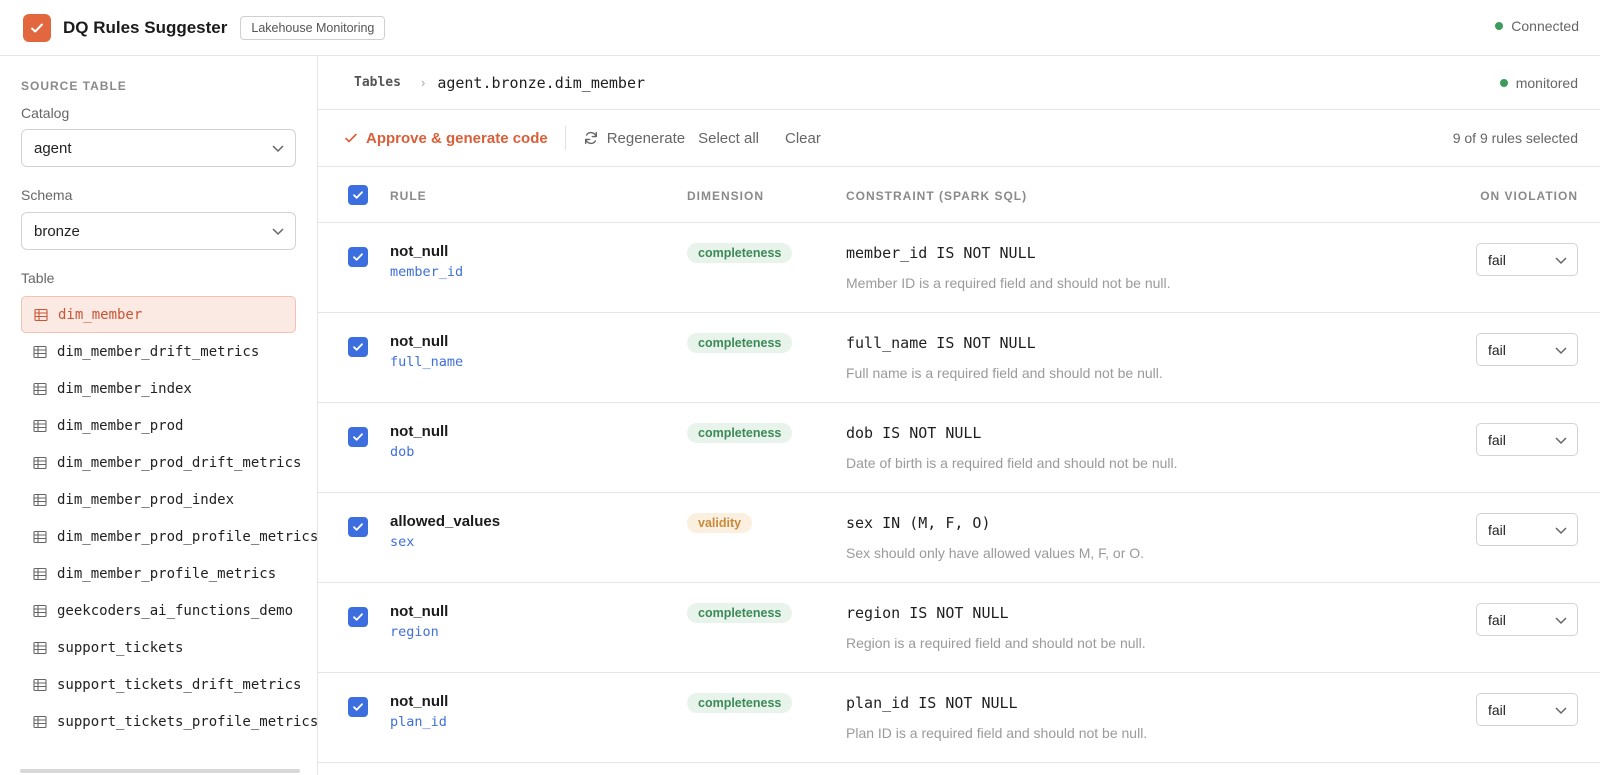 This screenshot has height=775, width=1600. I want to click on regenerate-button: Regenerate, so click(634, 138).